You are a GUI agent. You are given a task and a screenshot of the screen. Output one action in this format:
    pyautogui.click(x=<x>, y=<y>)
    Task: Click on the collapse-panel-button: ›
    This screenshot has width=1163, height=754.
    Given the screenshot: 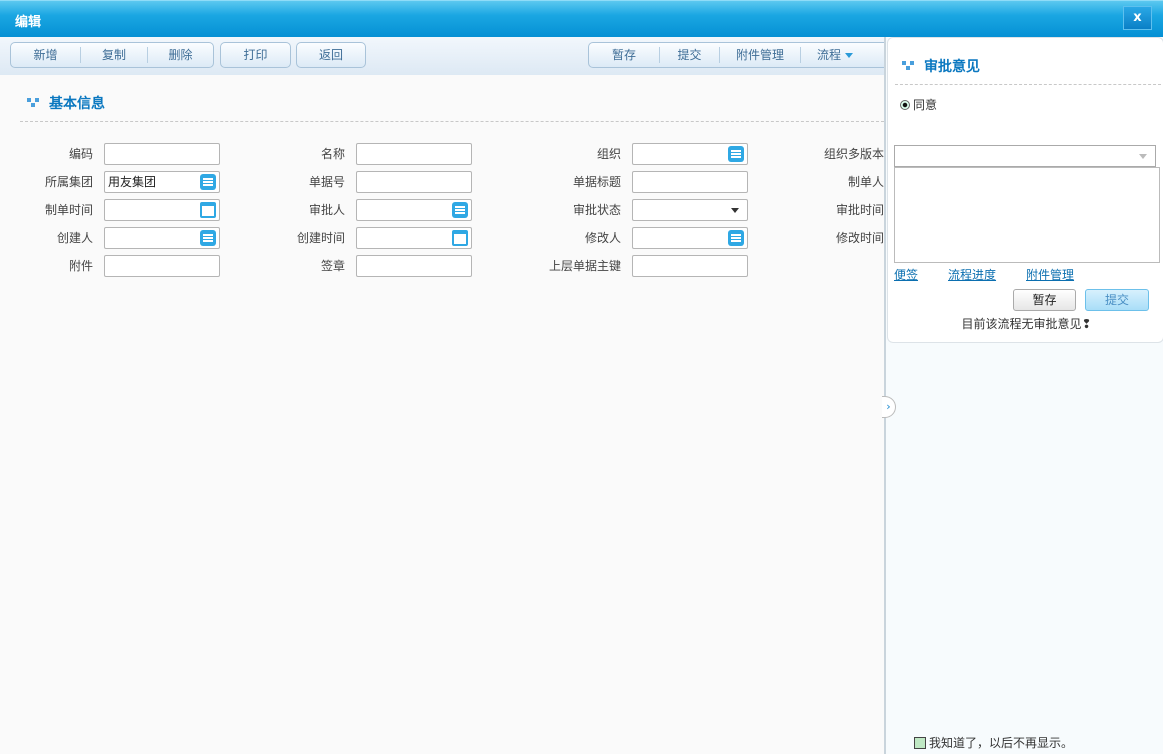 What is the action you would take?
    pyautogui.click(x=889, y=407)
    